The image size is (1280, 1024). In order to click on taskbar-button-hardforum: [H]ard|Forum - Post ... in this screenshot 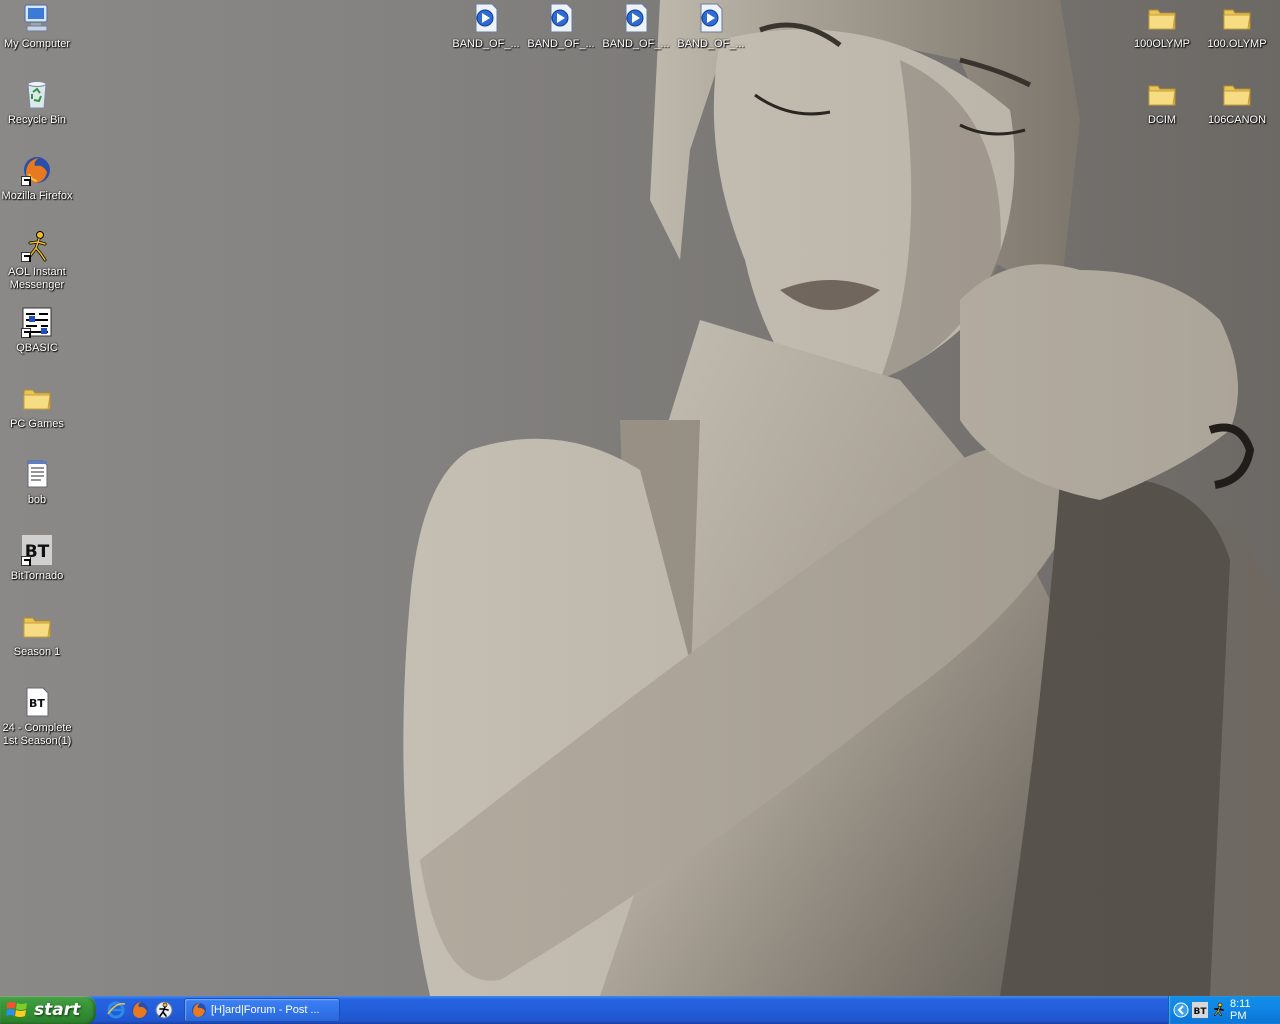, I will do `click(262, 1010)`.